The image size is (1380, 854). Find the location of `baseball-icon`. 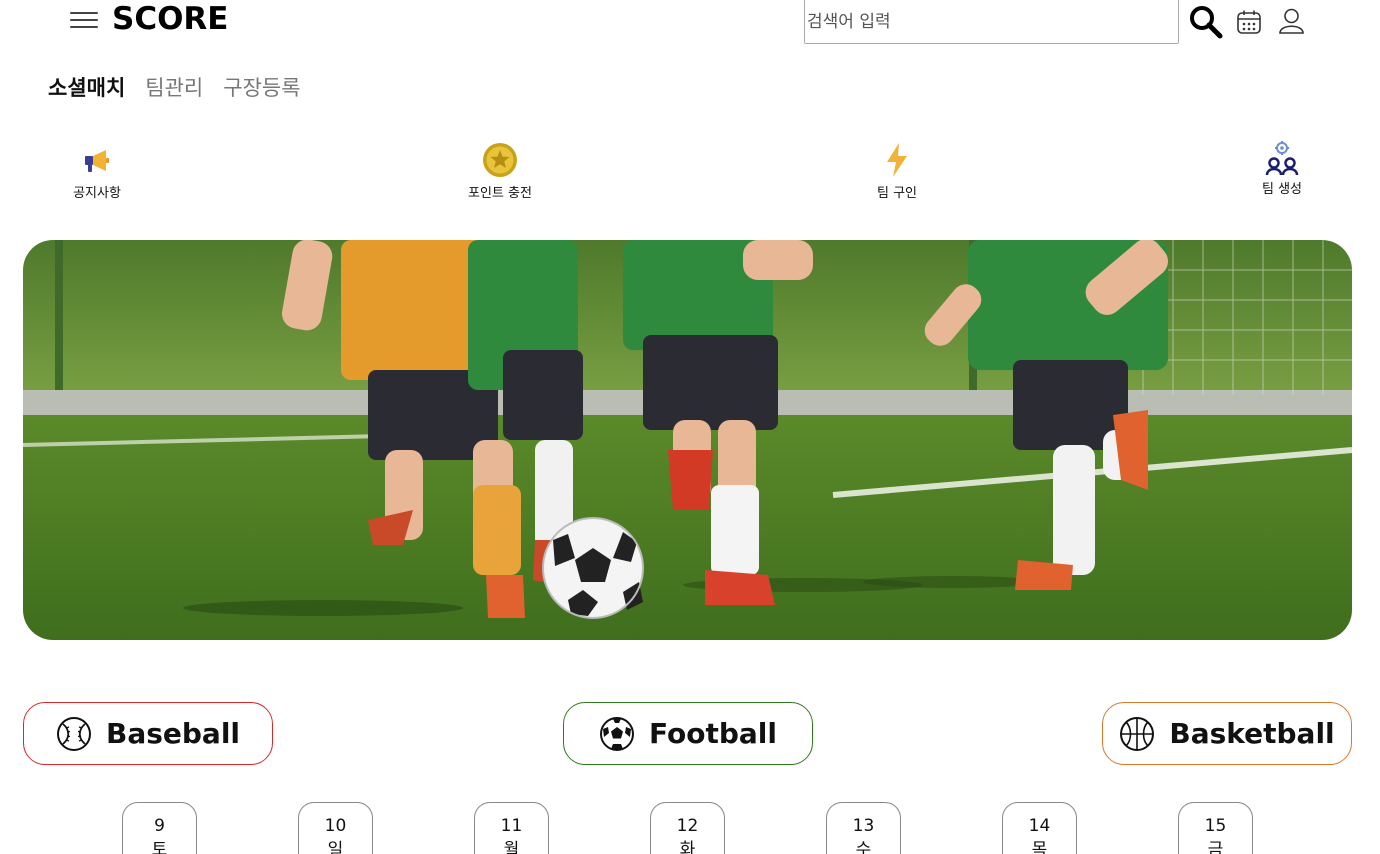

baseball-icon is located at coordinates (73, 733).